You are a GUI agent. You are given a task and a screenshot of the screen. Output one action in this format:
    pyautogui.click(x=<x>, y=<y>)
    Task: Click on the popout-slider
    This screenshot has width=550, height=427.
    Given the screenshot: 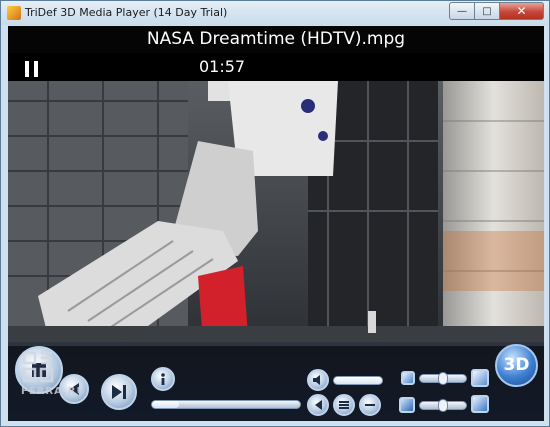 What is the action you would take?
    pyautogui.click(x=443, y=405)
    